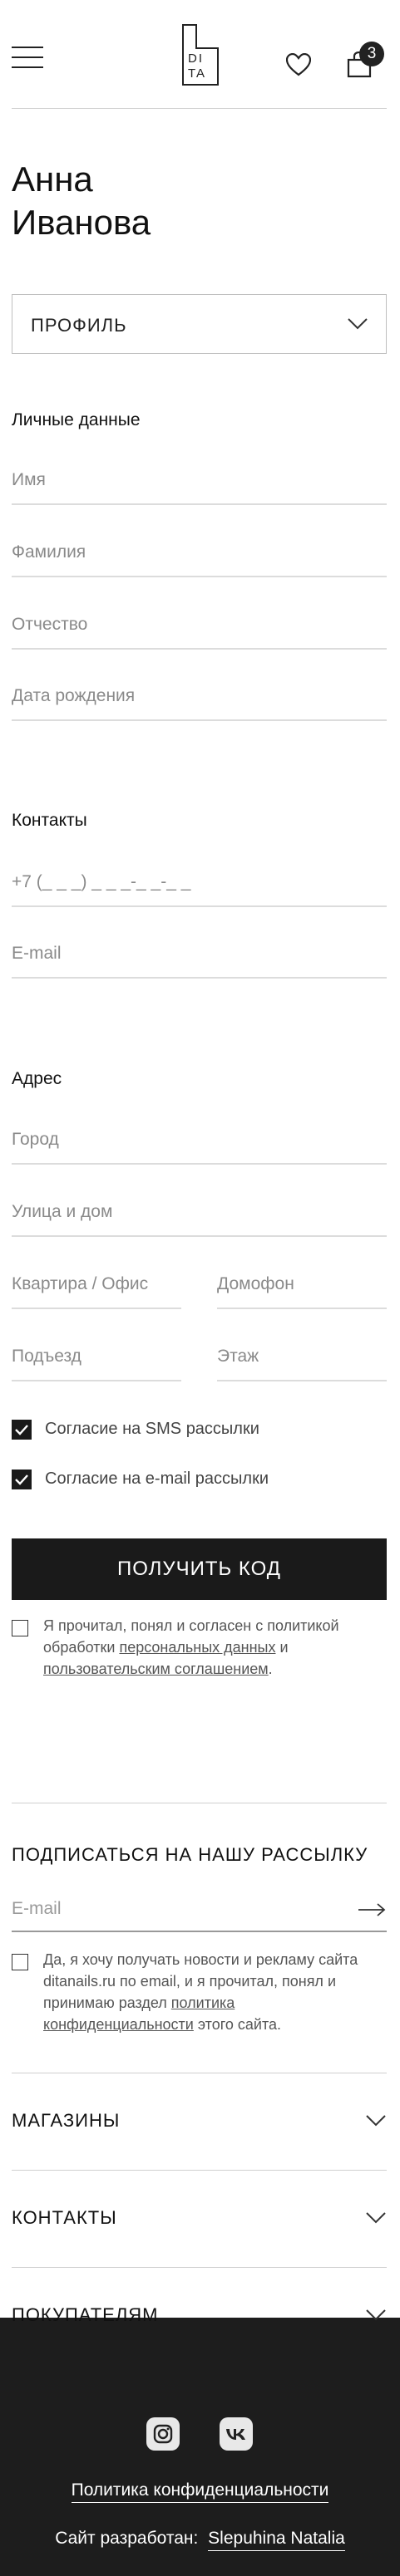  I want to click on city-input: Город, so click(35, 1140).